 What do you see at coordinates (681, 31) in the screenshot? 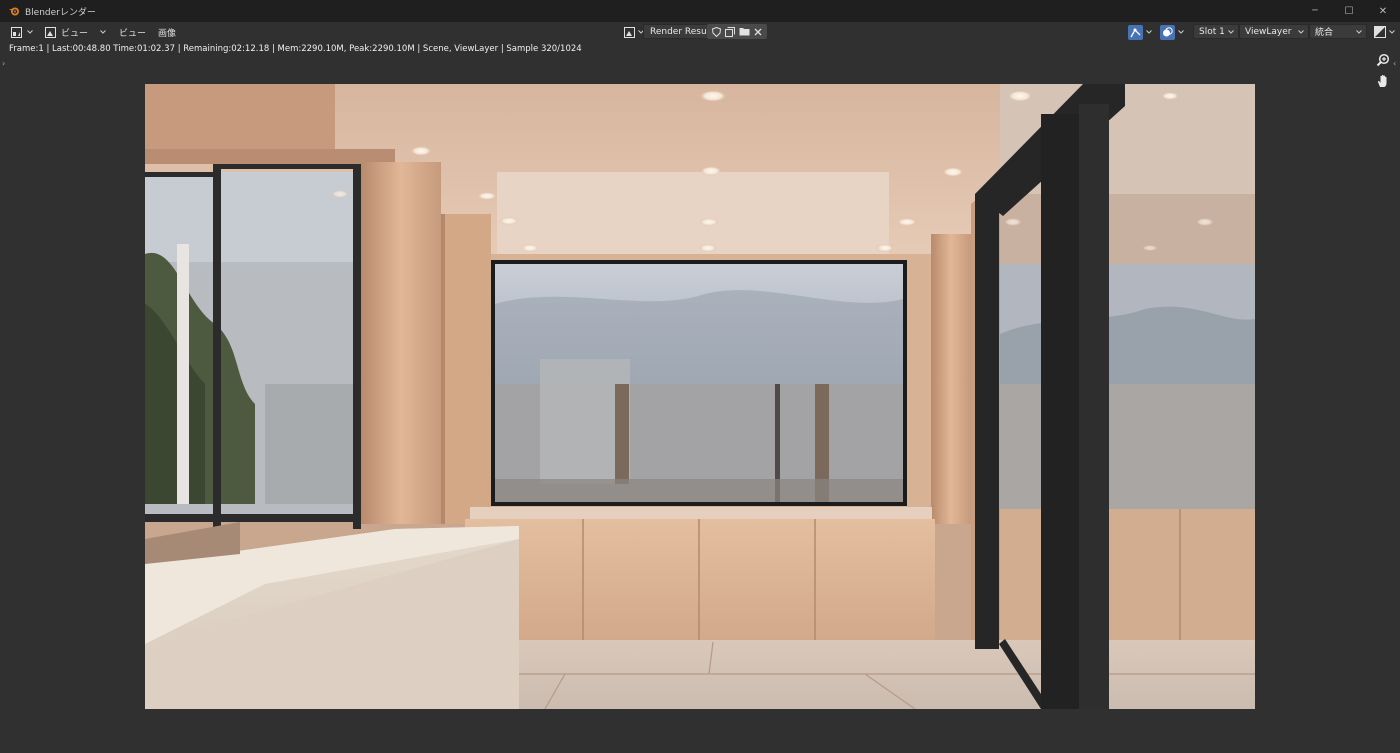
I see `image-name-text: Render Result` at bounding box center [681, 31].